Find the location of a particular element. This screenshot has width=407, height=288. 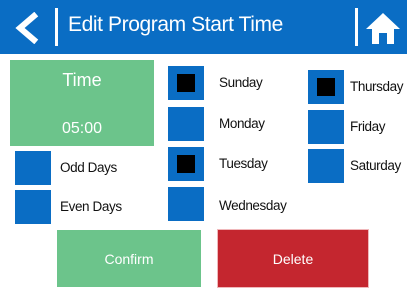

confirm-button: Confirm is located at coordinates (129, 258).